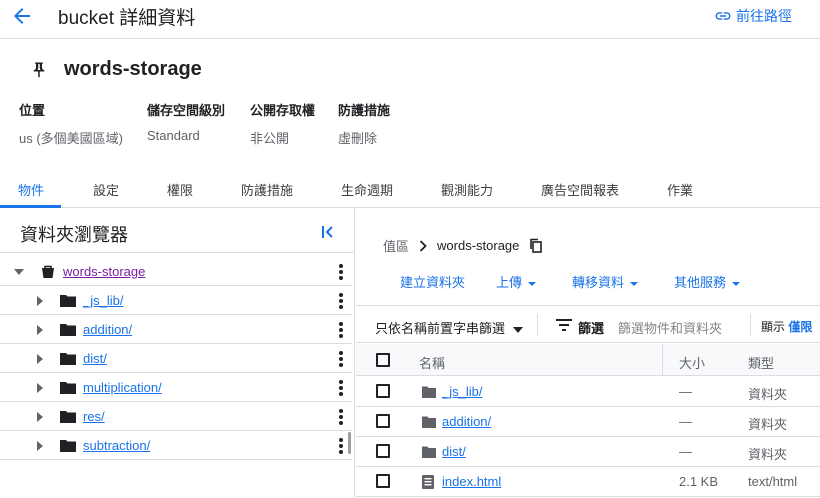 The width and height of the screenshot is (820, 498). What do you see at coordinates (723, 16) in the screenshot?
I see `link-icon` at bounding box center [723, 16].